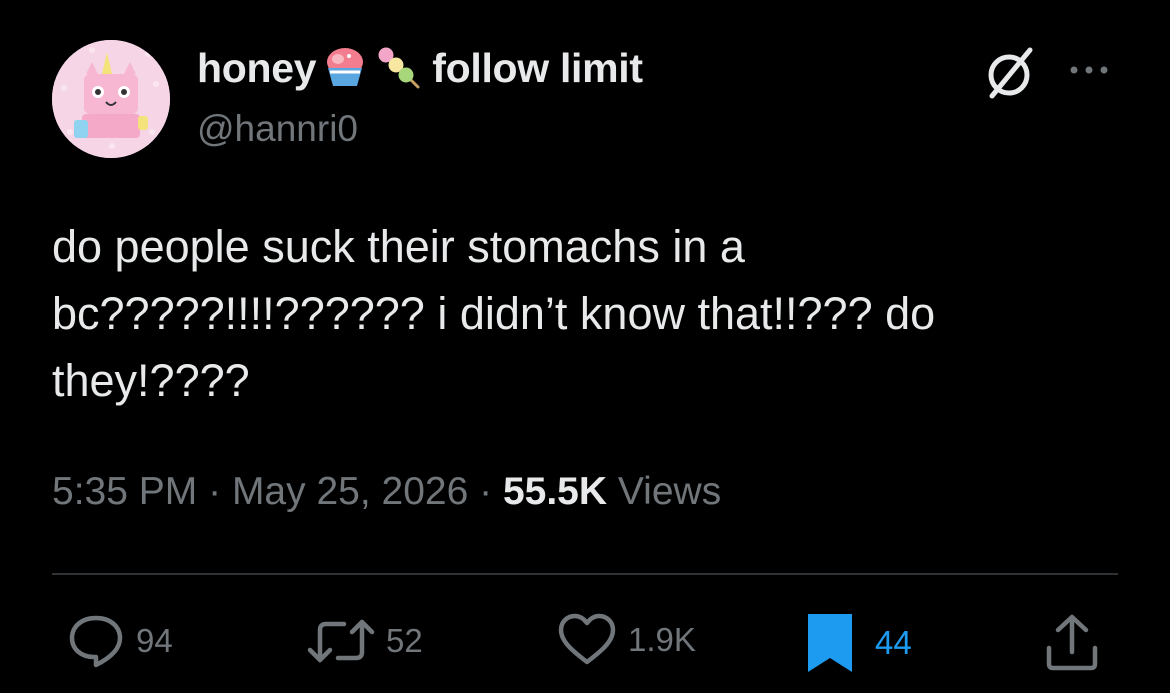 This screenshot has height=693, width=1170. Describe the element at coordinates (830, 643) in the screenshot. I see `bookmark-icon` at that location.